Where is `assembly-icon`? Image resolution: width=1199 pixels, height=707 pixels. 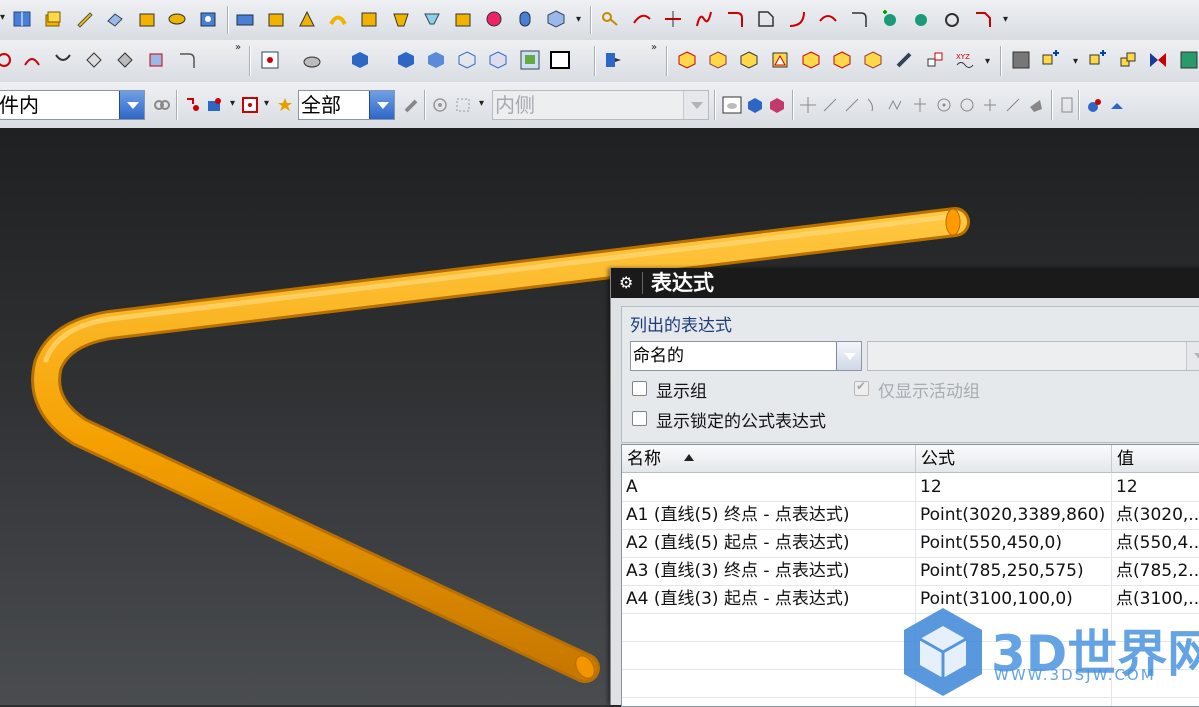
assembly-icon is located at coordinates (687, 60).